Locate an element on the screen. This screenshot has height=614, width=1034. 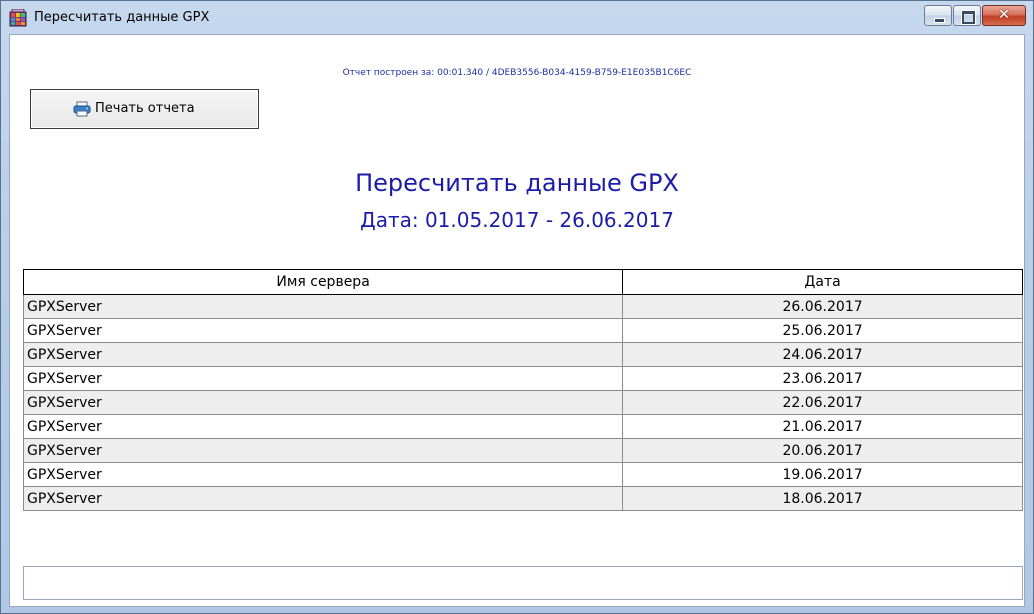
maximize-button is located at coordinates (967, 15).